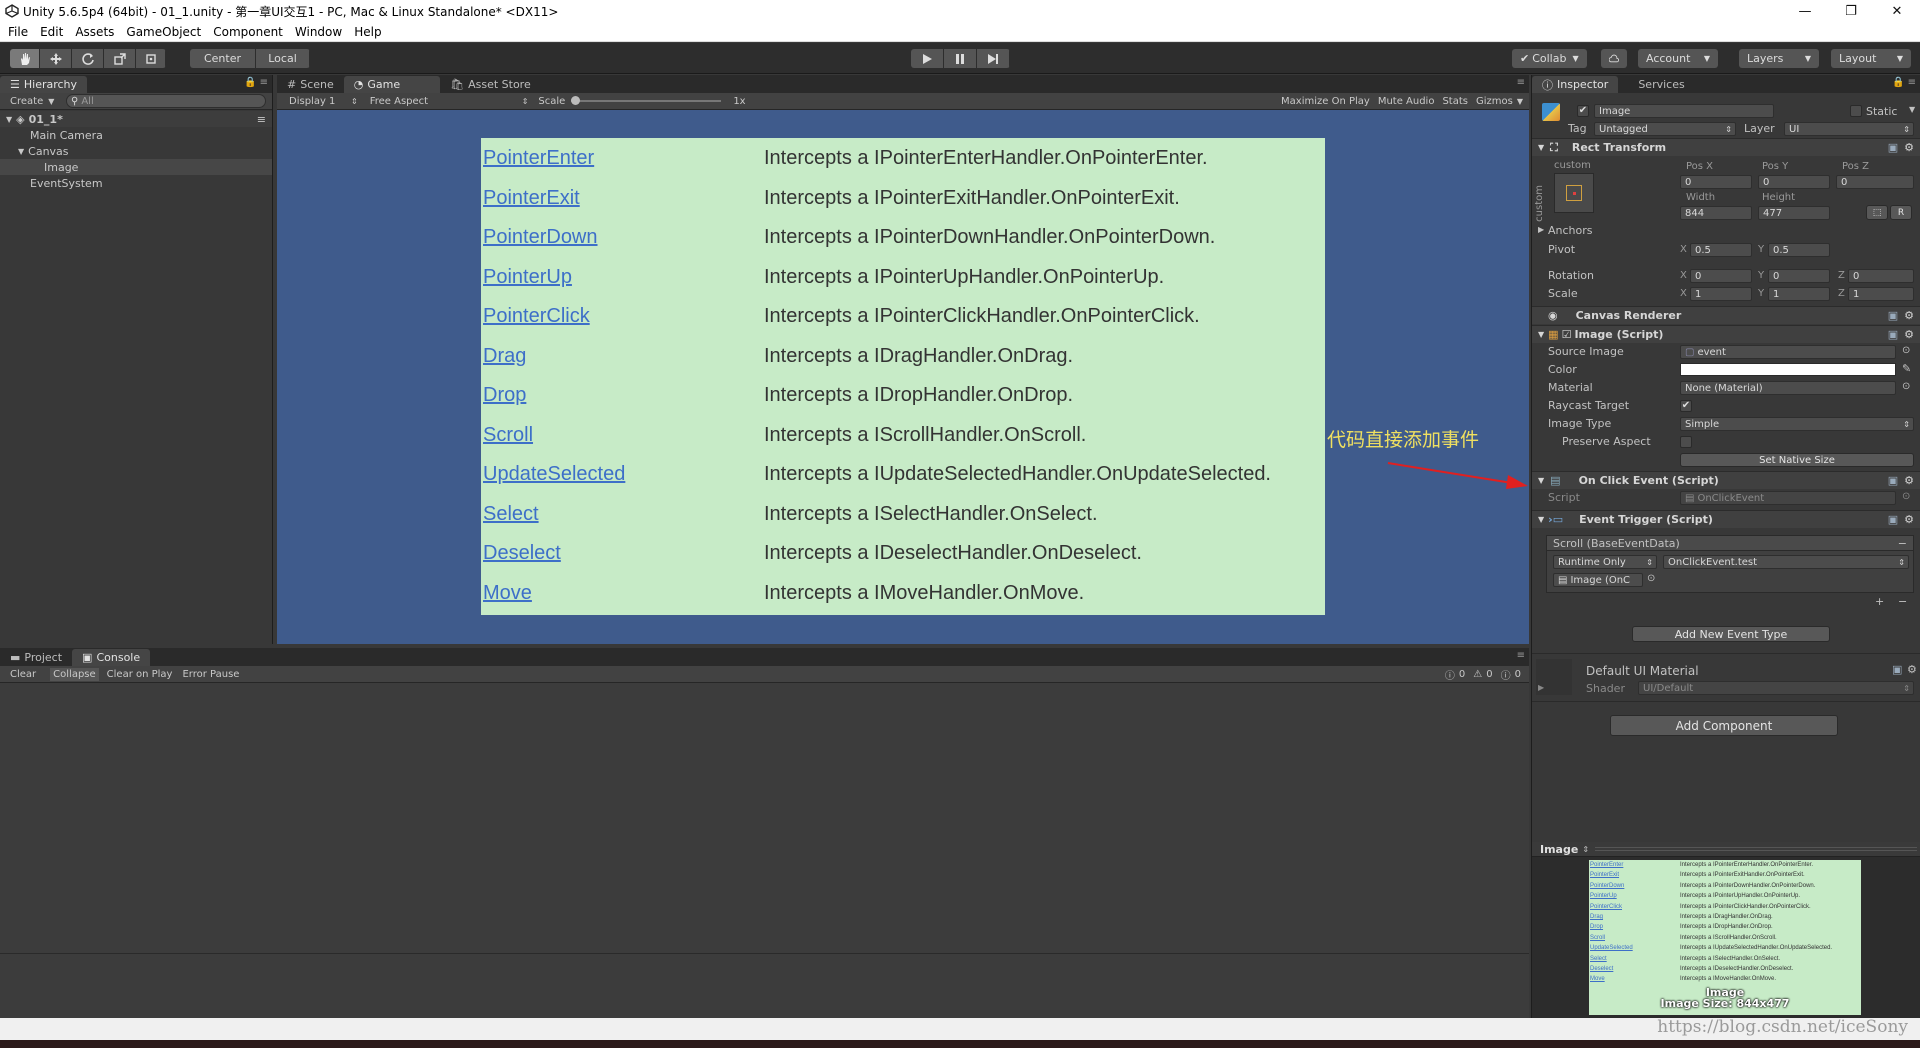  I want to click on drag-handle, so click(1756, 849).